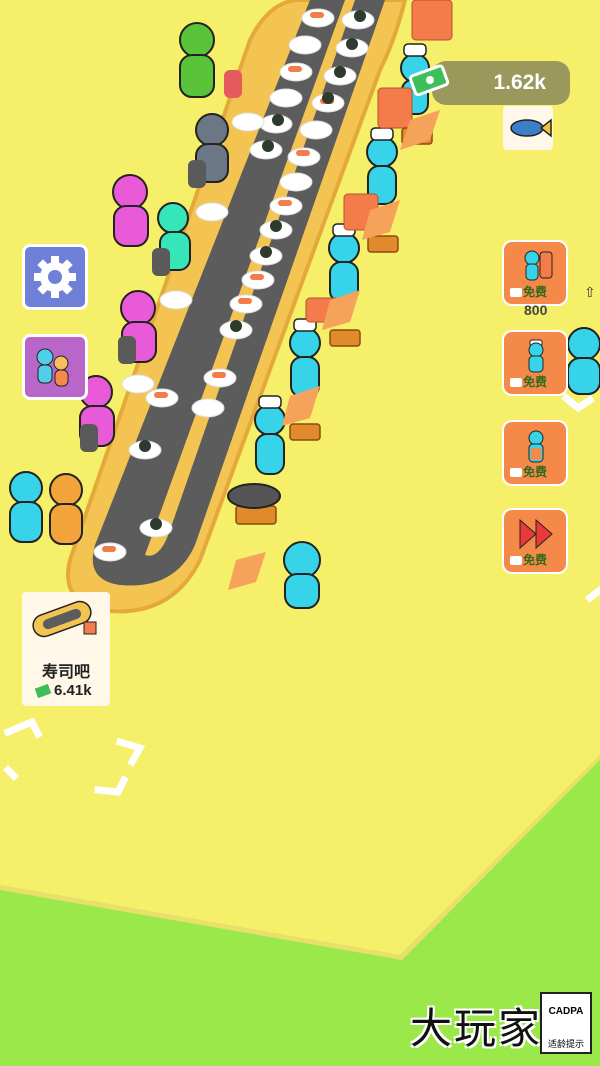 The width and height of the screenshot is (600, 1066). Describe the element at coordinates (531, 128) in the screenshot. I see `fish-icon` at that location.